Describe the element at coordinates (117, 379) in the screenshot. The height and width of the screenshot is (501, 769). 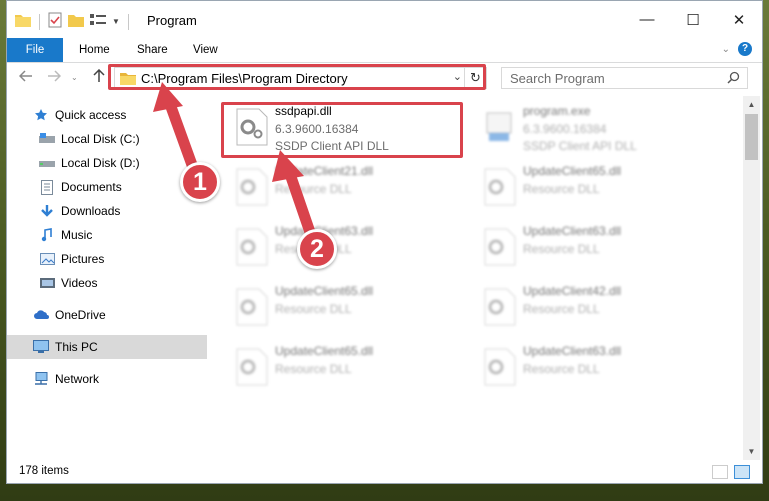
I see `sidebar-item-network: Network` at that location.